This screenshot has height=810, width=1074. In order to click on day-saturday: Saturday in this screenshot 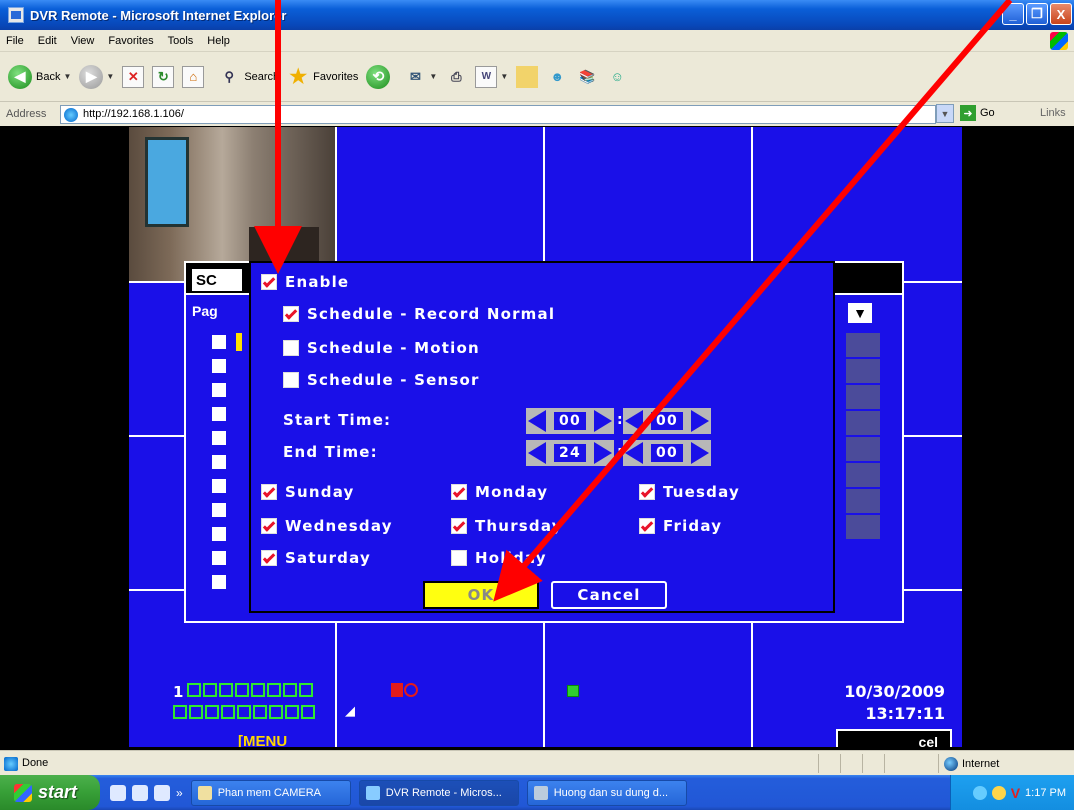, I will do `click(316, 558)`.